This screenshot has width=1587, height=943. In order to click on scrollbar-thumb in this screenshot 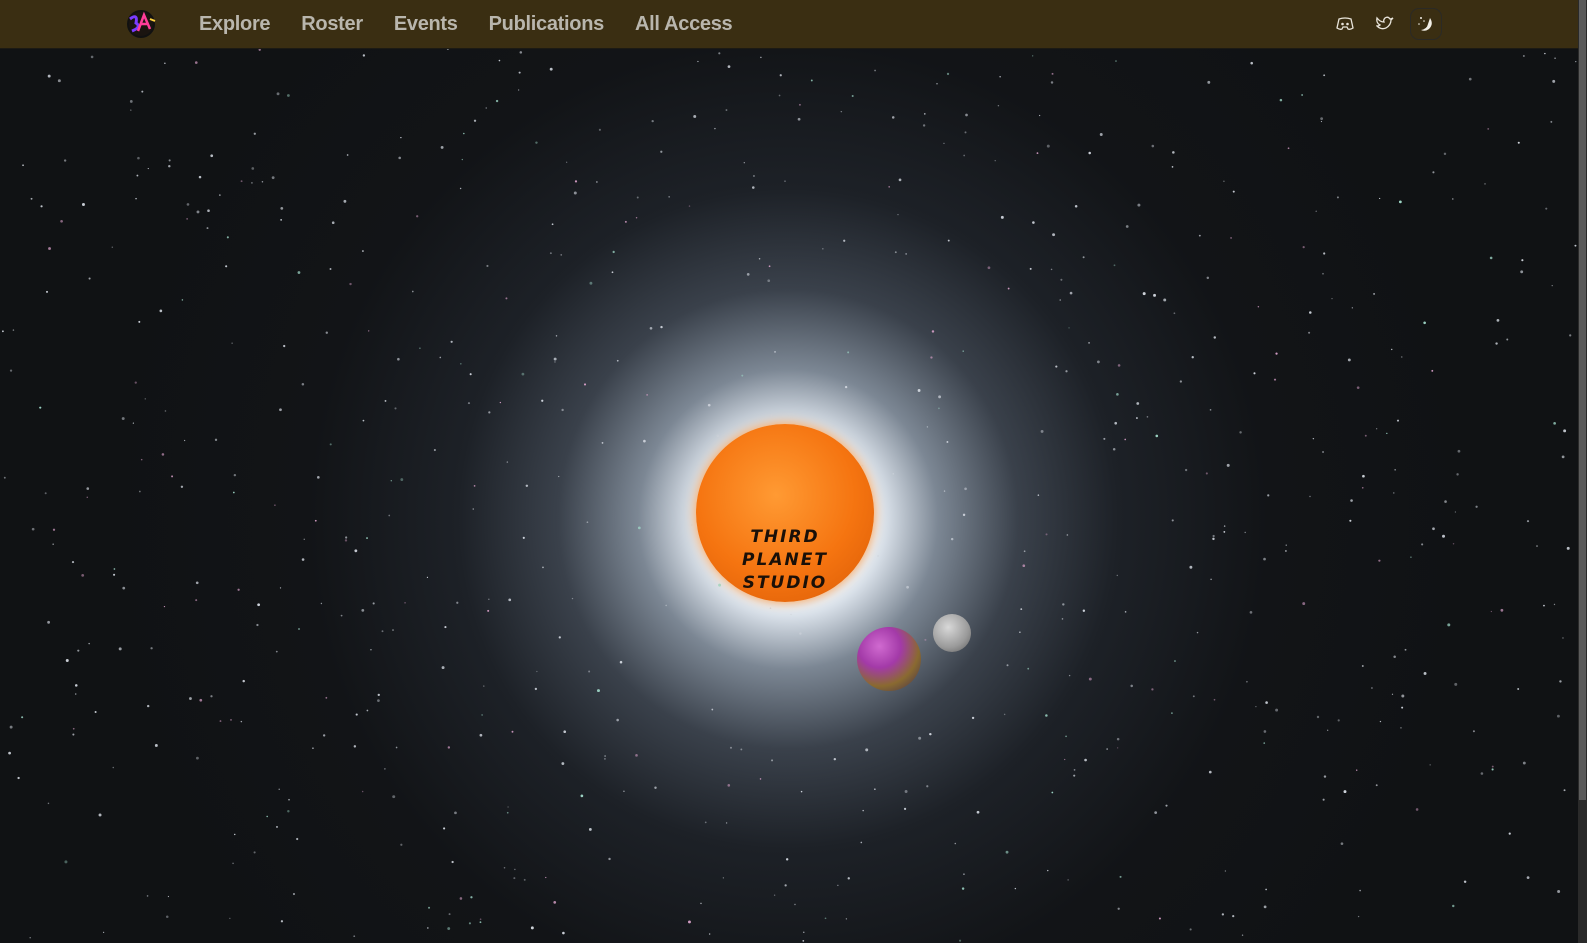, I will do `click(1582, 400)`.